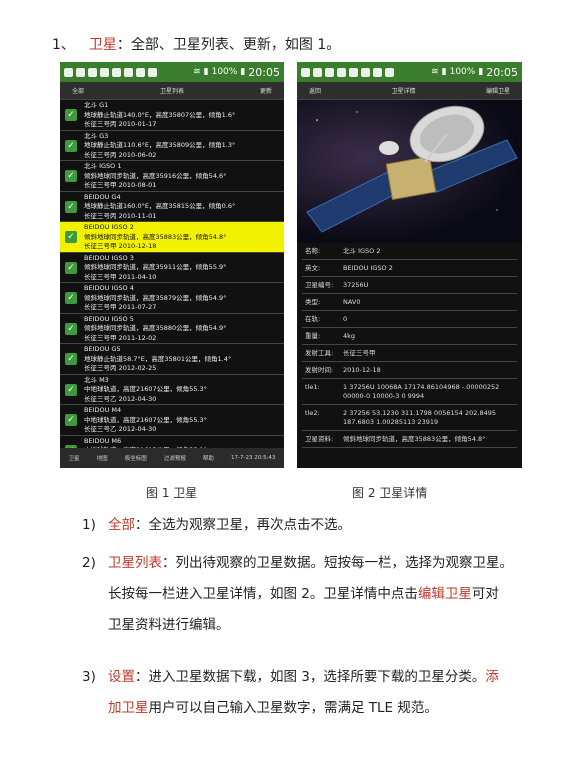 This screenshot has height=775, width=583. What do you see at coordinates (136, 458) in the screenshot?
I see `nav-polar: 极坐标图` at bounding box center [136, 458].